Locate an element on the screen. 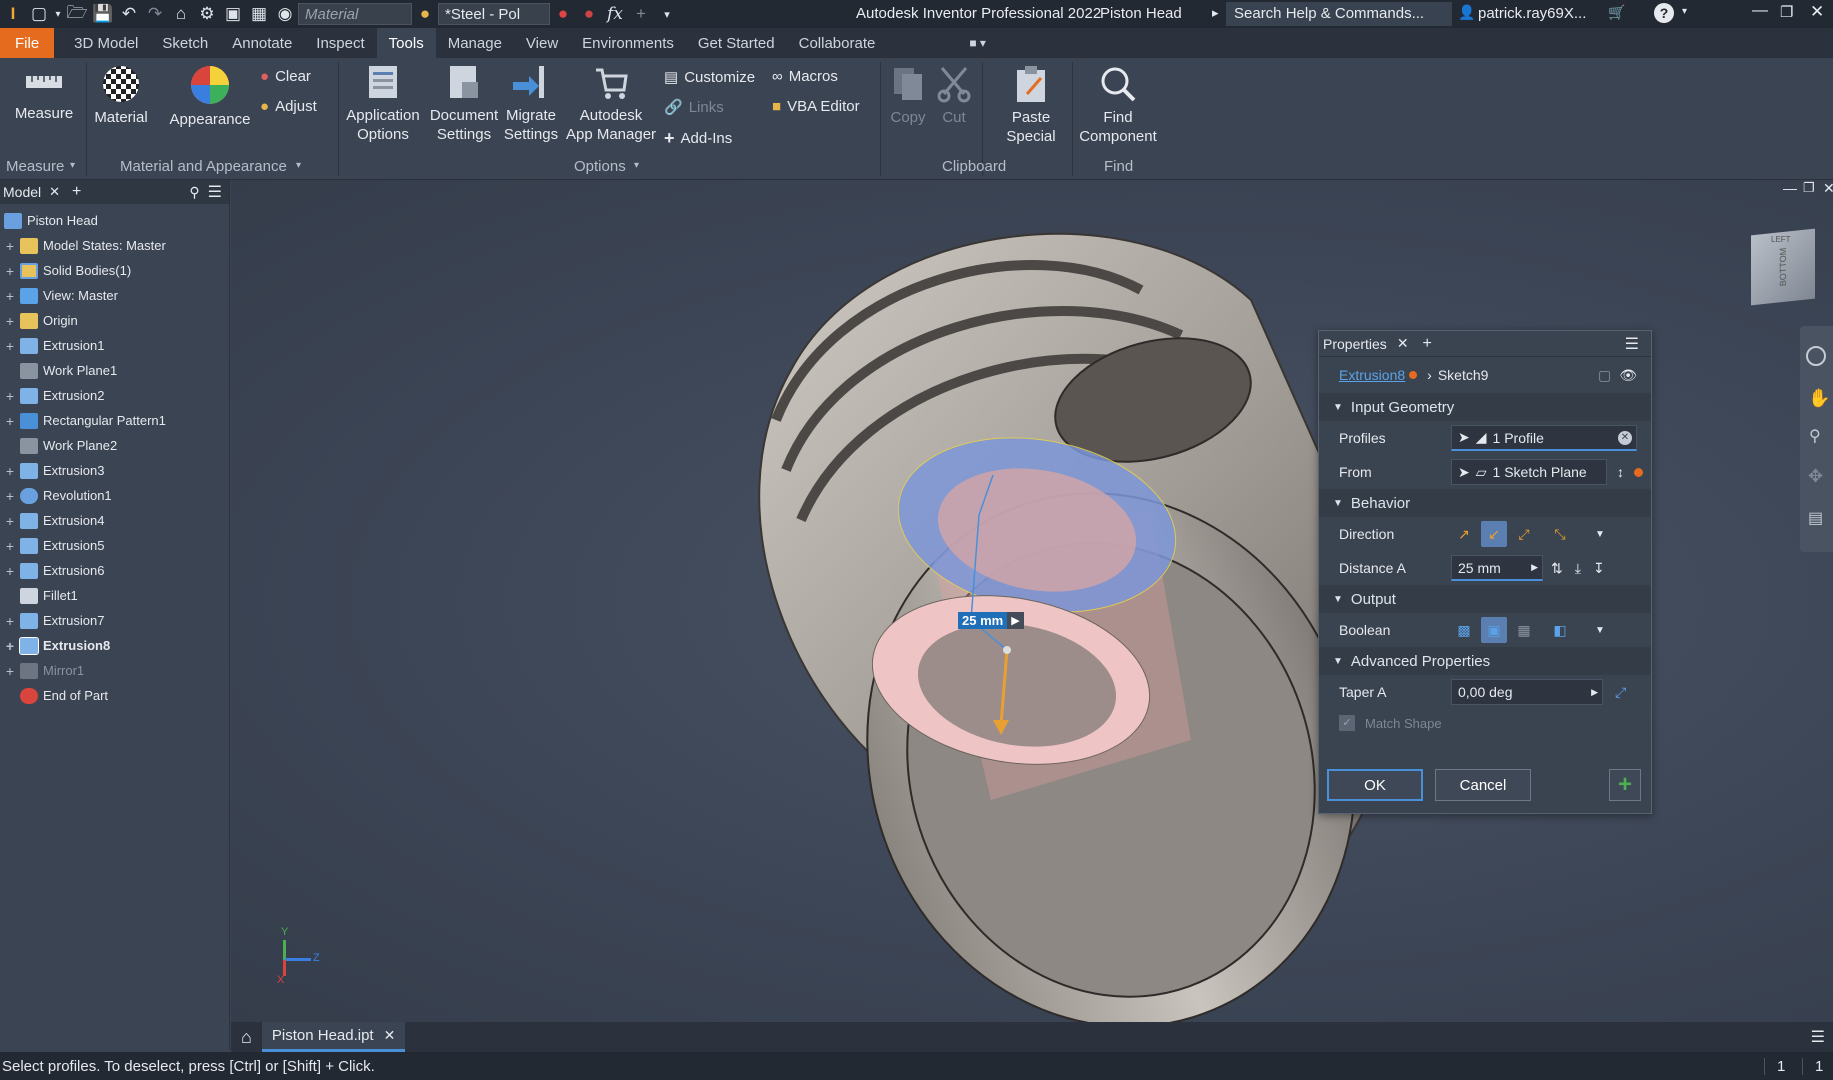 The width and height of the screenshot is (1833, 1080). tab-view: View is located at coordinates (542, 43).